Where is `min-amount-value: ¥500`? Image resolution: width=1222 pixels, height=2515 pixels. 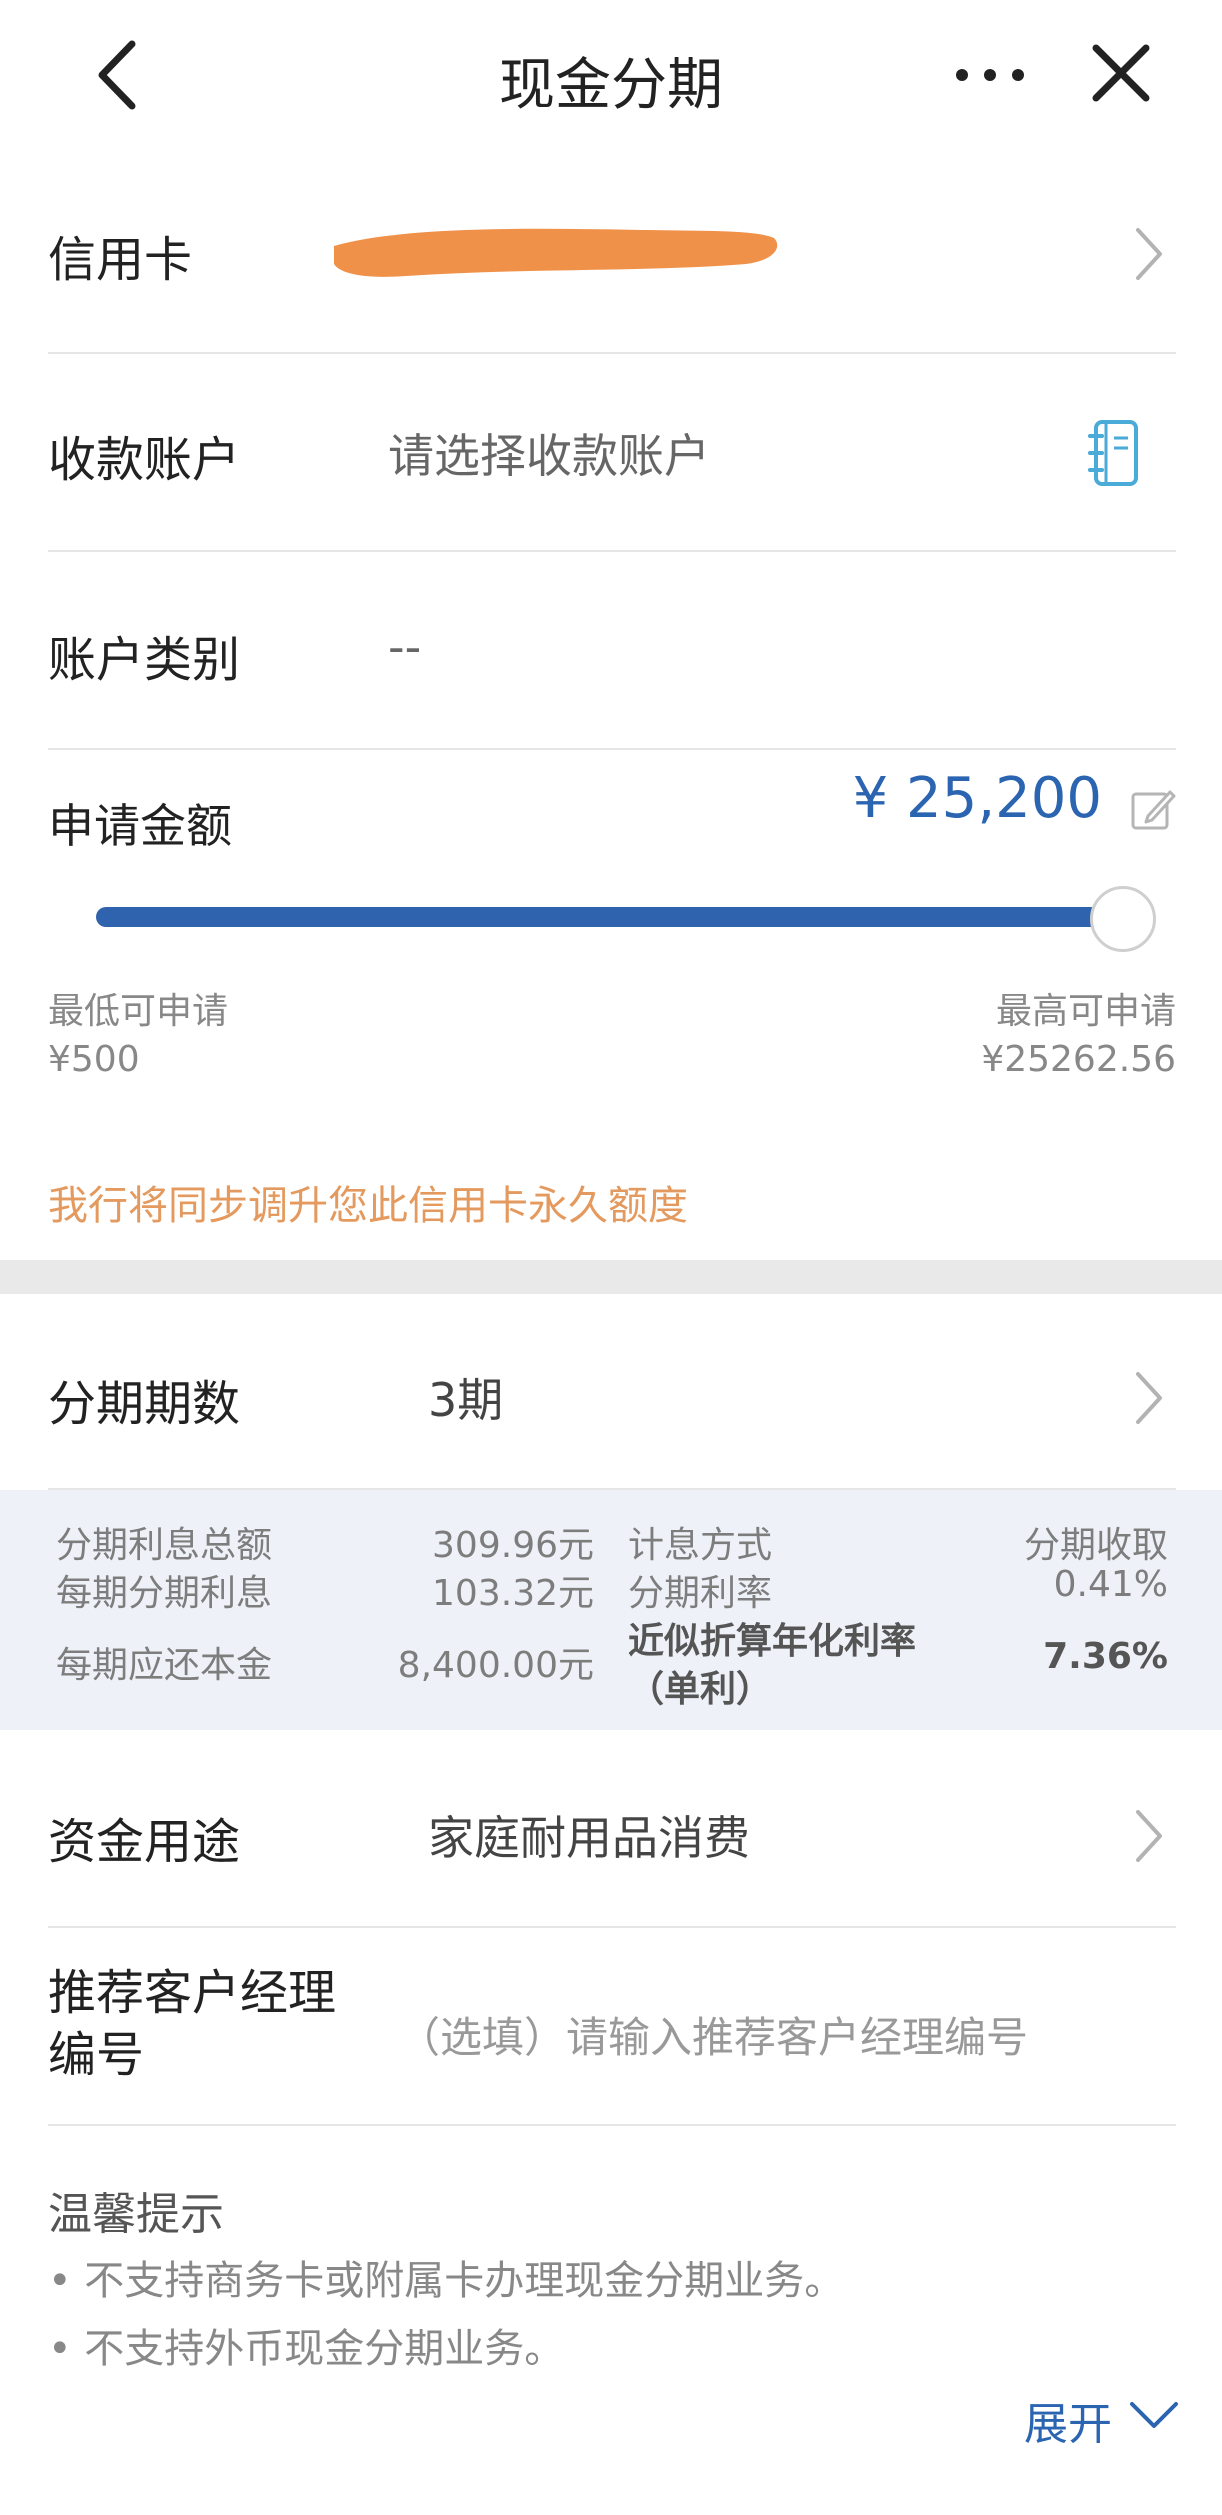
min-amount-value: ¥500 is located at coordinates (94, 1059).